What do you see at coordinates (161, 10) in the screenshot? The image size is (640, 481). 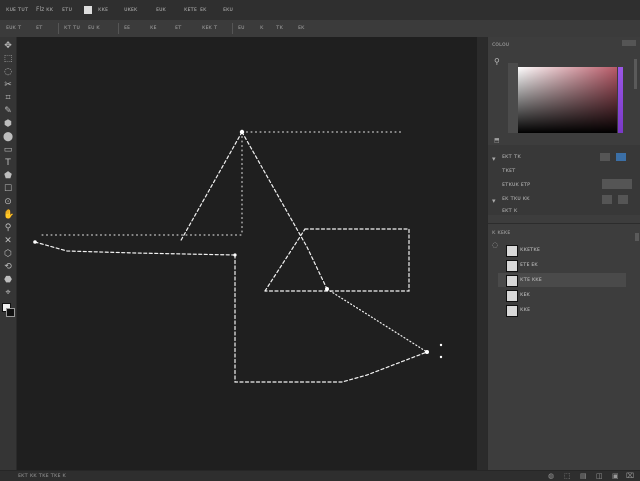 I see `menu-item-6: ᴇᴜᴋ` at bounding box center [161, 10].